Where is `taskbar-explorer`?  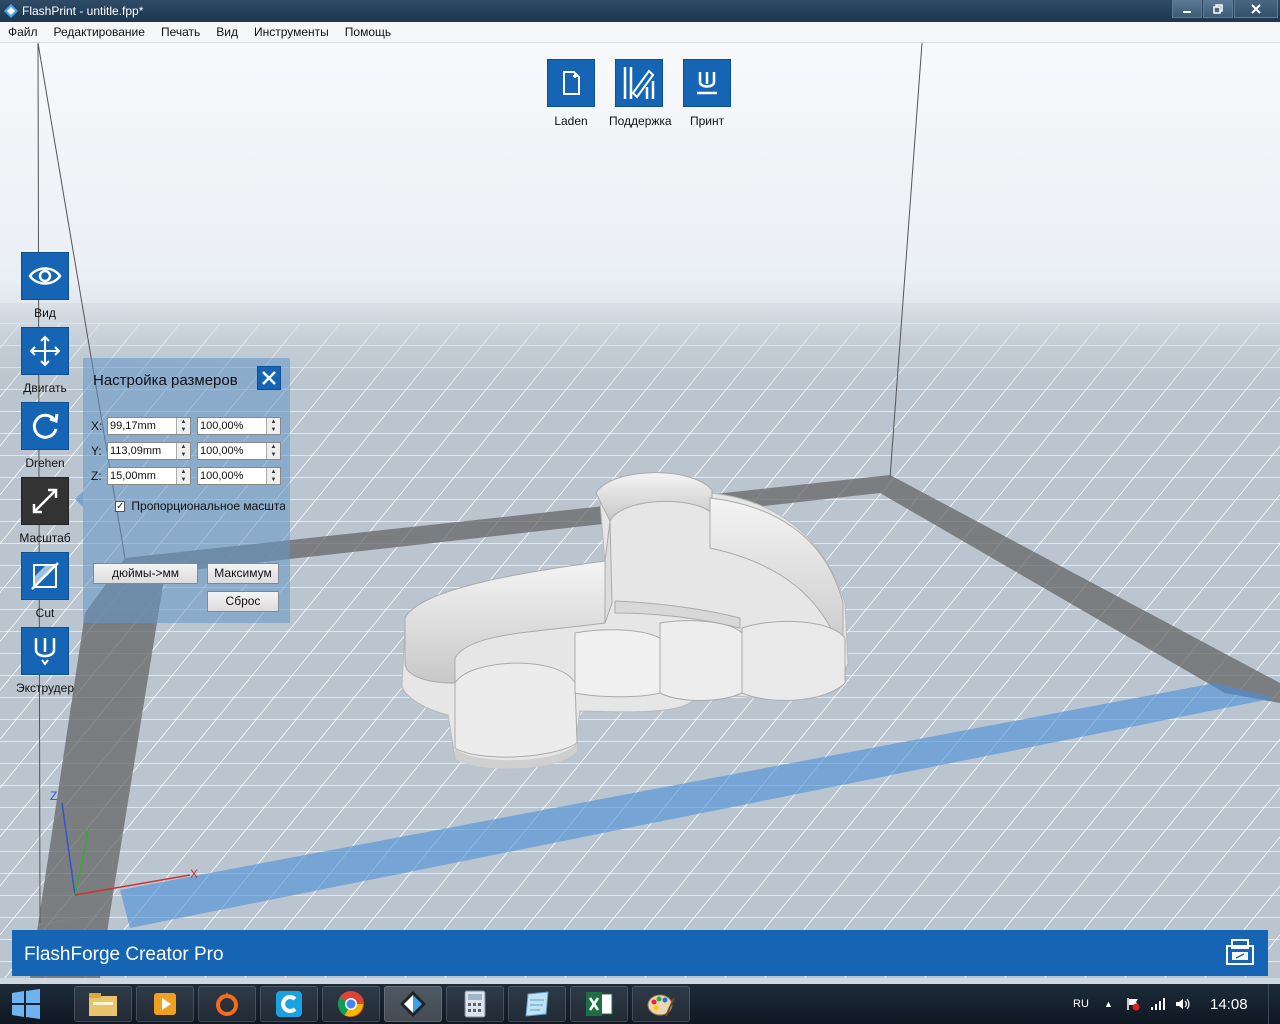
taskbar-explorer is located at coordinates (103, 1004).